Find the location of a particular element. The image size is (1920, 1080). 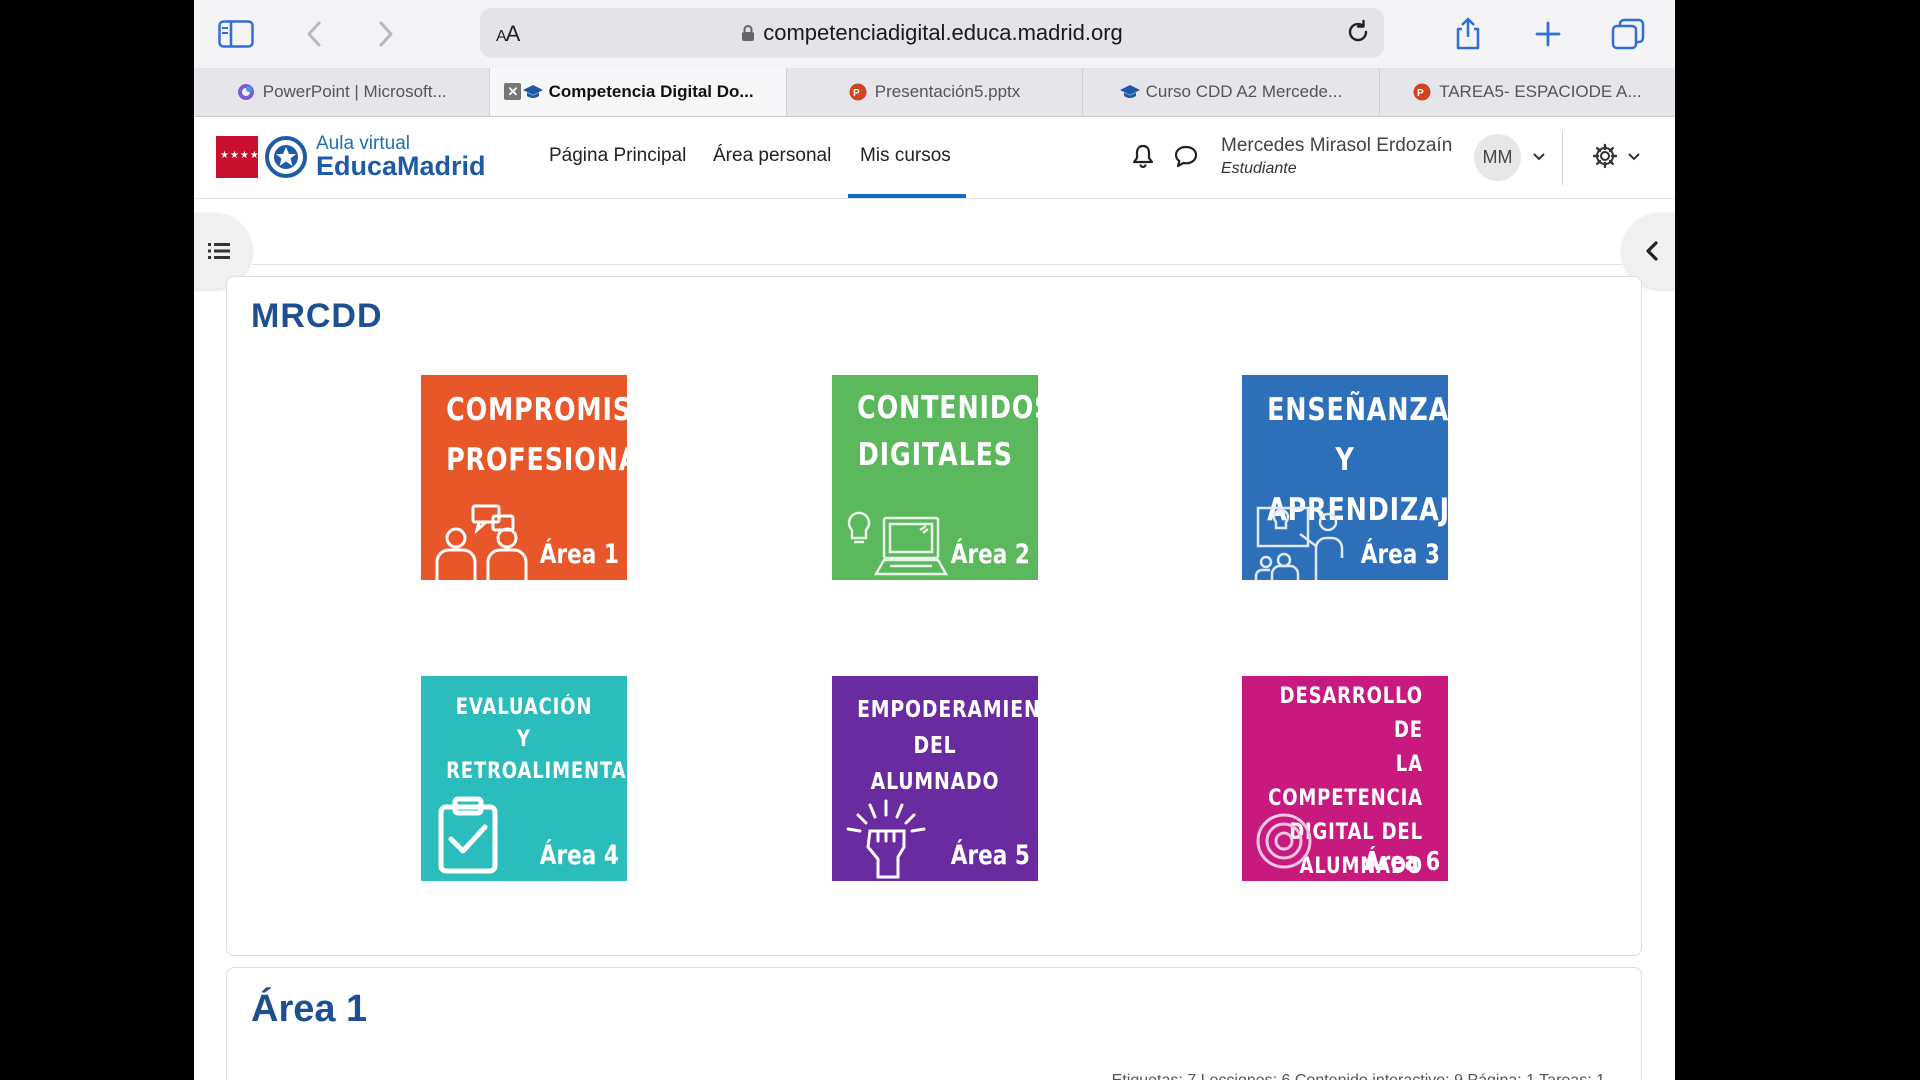

nav-pagina-principal: Página Principal is located at coordinates (617, 156).